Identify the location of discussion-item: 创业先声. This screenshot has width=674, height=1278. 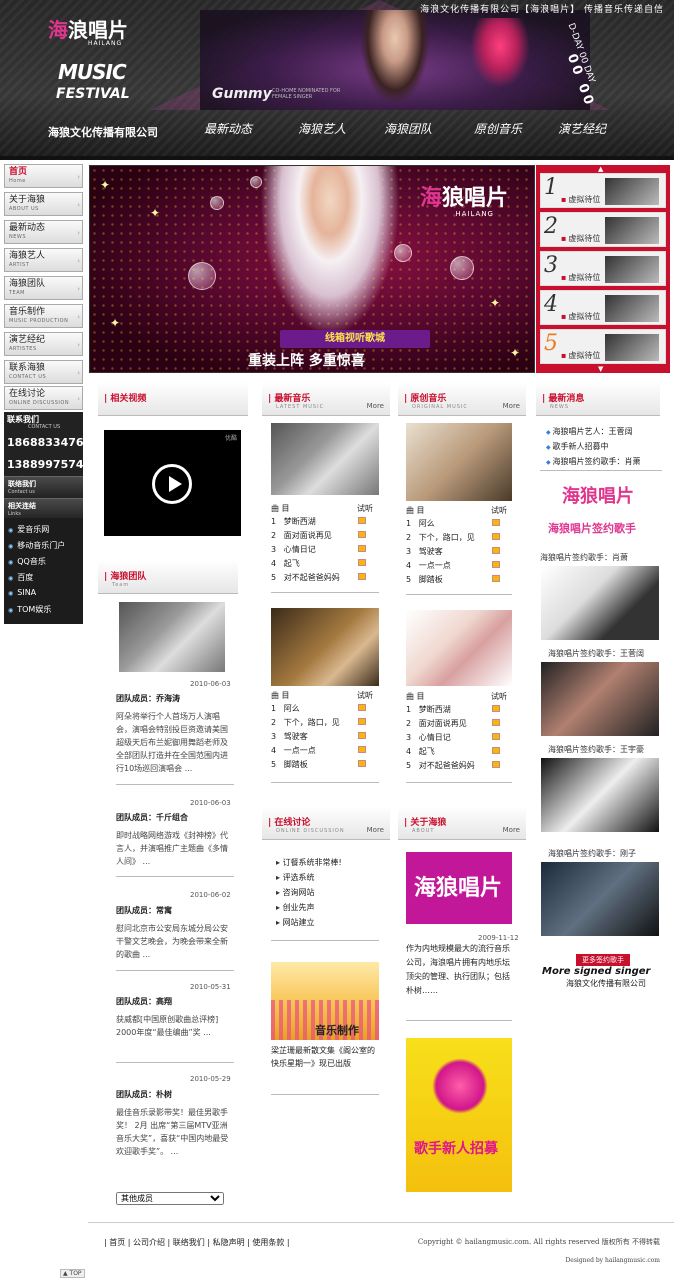
(295, 907).